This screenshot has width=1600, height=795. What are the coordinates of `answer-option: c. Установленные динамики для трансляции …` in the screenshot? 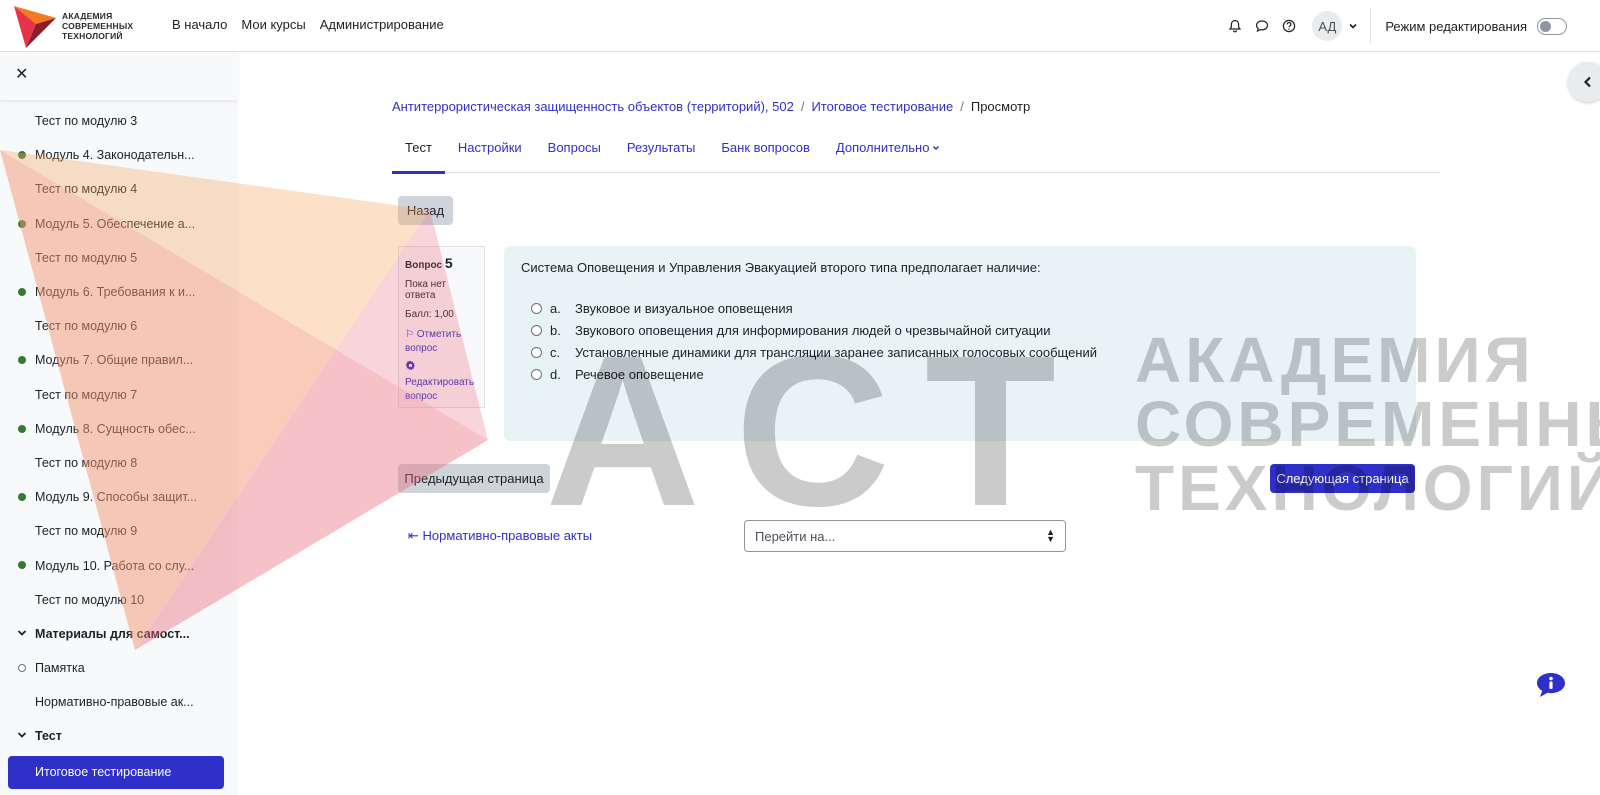 It's located at (960, 352).